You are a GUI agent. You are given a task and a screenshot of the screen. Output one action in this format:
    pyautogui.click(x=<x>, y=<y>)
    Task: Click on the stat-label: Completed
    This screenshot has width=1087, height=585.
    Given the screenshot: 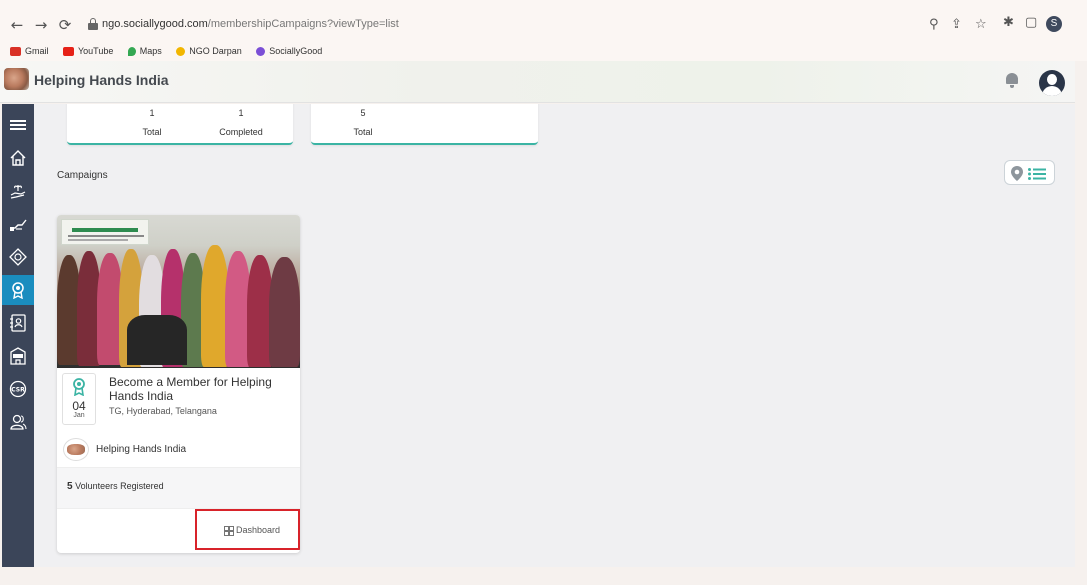 What is the action you would take?
    pyautogui.click(x=241, y=132)
    